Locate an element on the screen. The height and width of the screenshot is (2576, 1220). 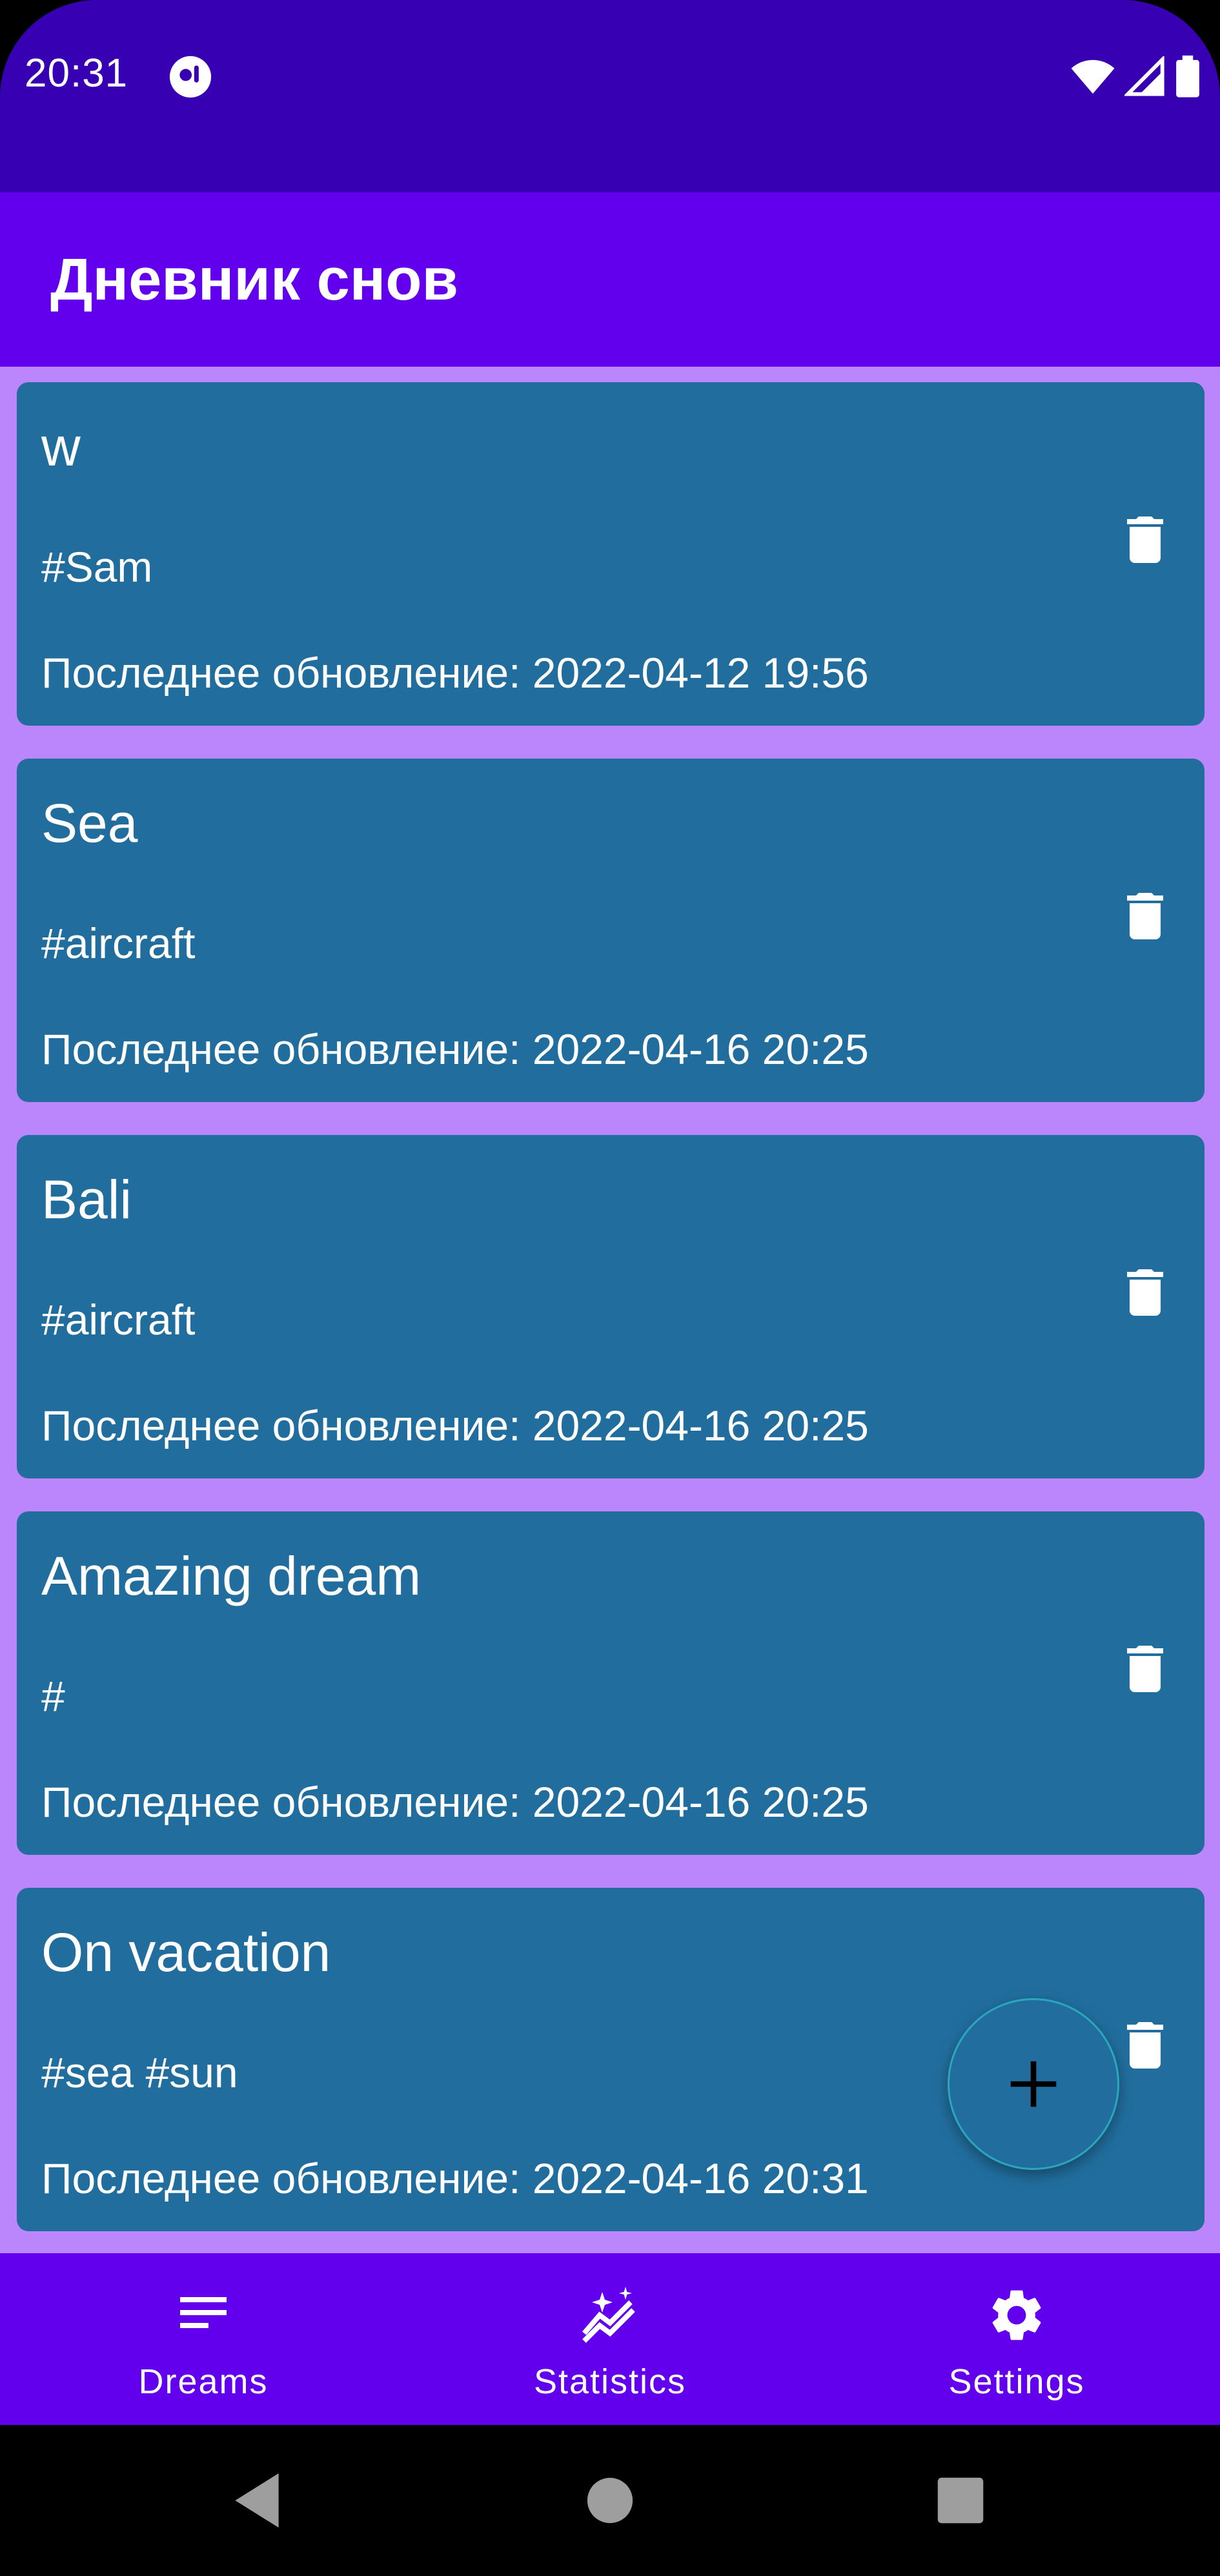
auto-graph-icon is located at coordinates (608, 2315).